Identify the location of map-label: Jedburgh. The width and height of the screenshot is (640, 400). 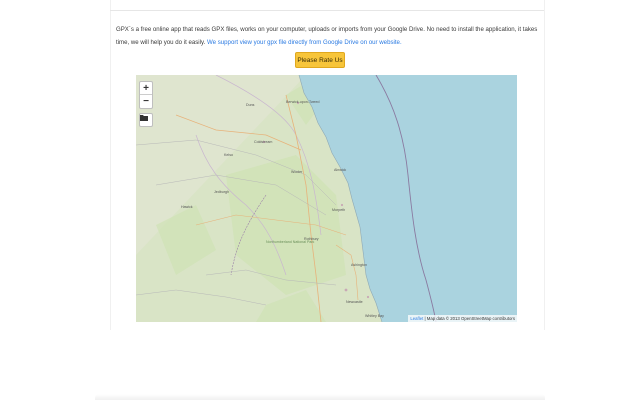
(221, 192).